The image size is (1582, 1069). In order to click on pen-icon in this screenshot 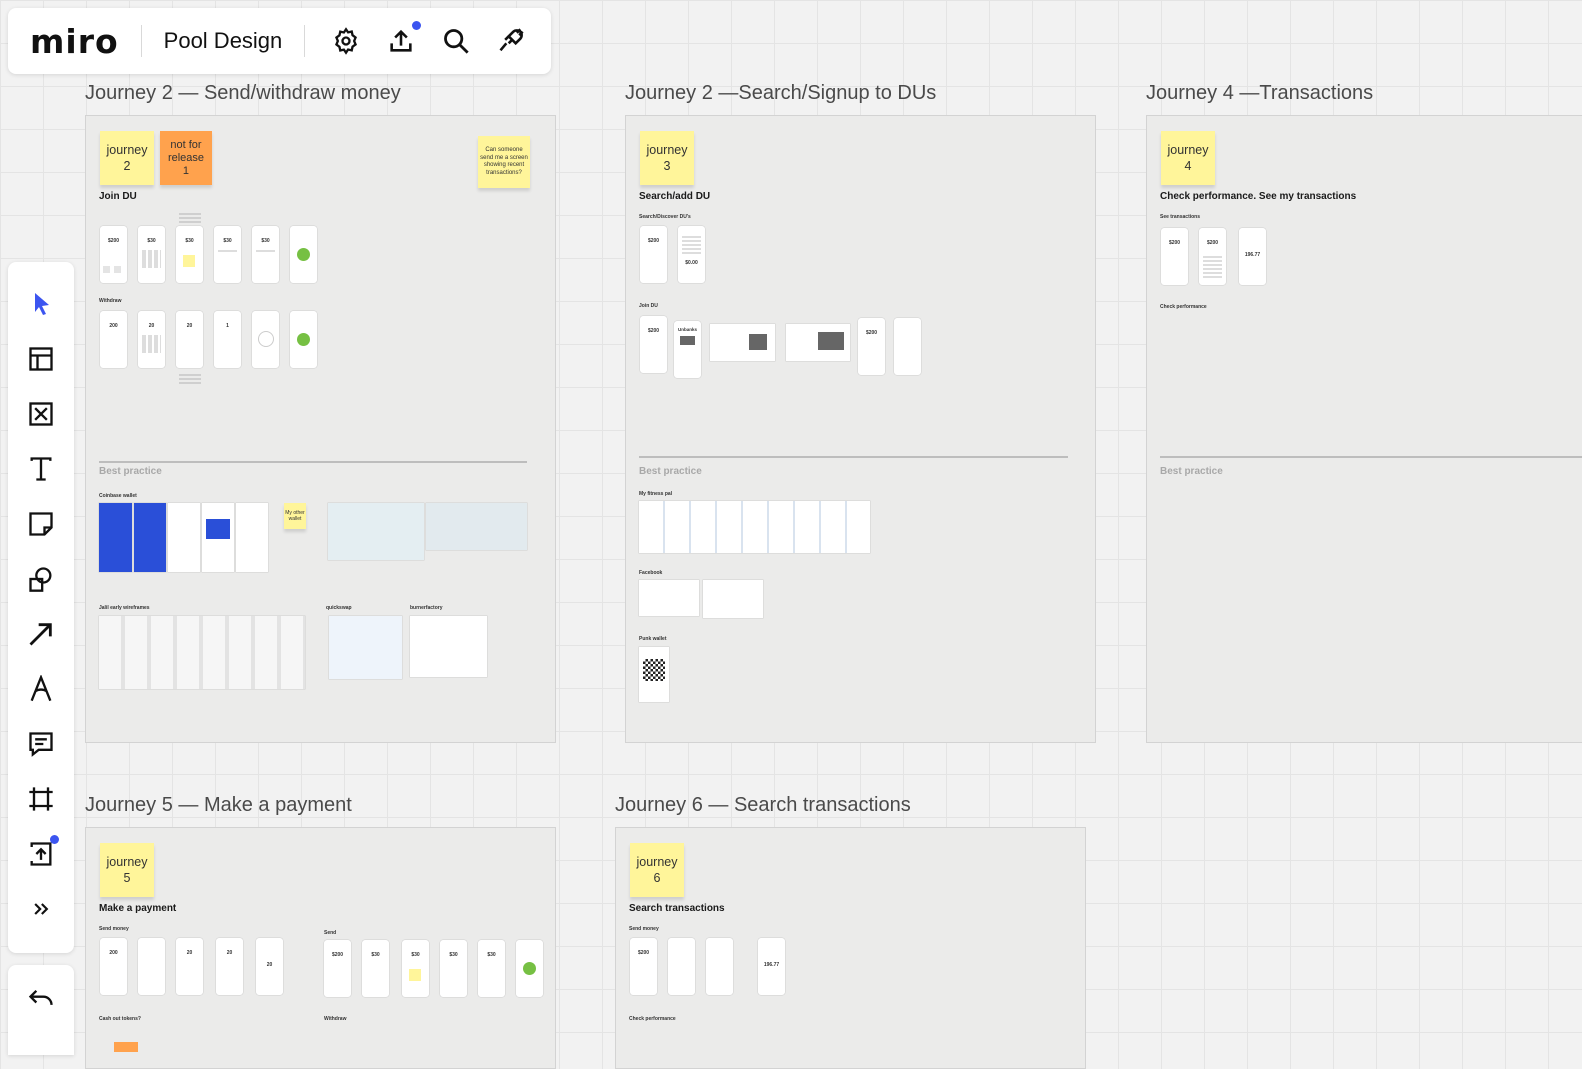, I will do `click(41, 689)`.